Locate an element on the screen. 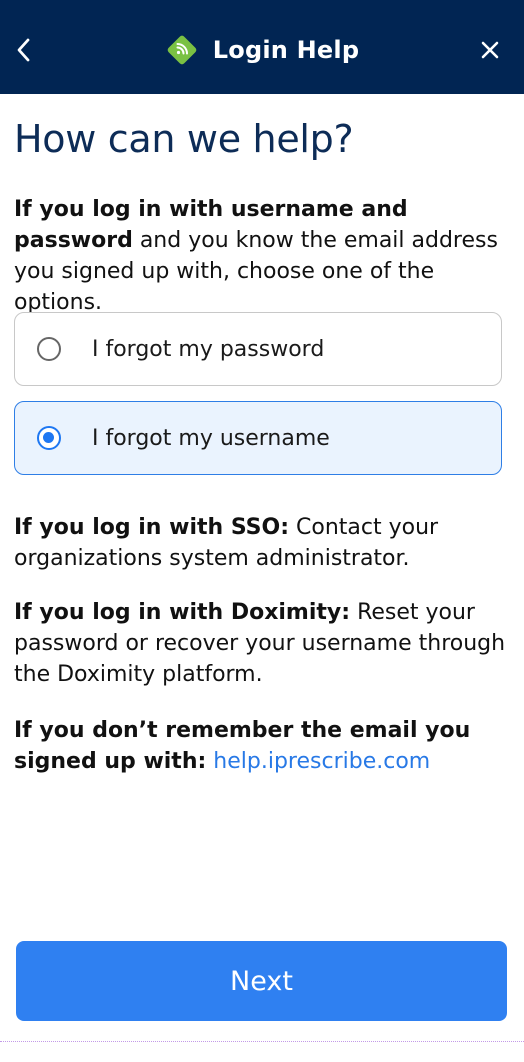 Image resolution: width=524 pixels, height=1062 pixels. page-title: How can we help? is located at coordinates (184, 139).